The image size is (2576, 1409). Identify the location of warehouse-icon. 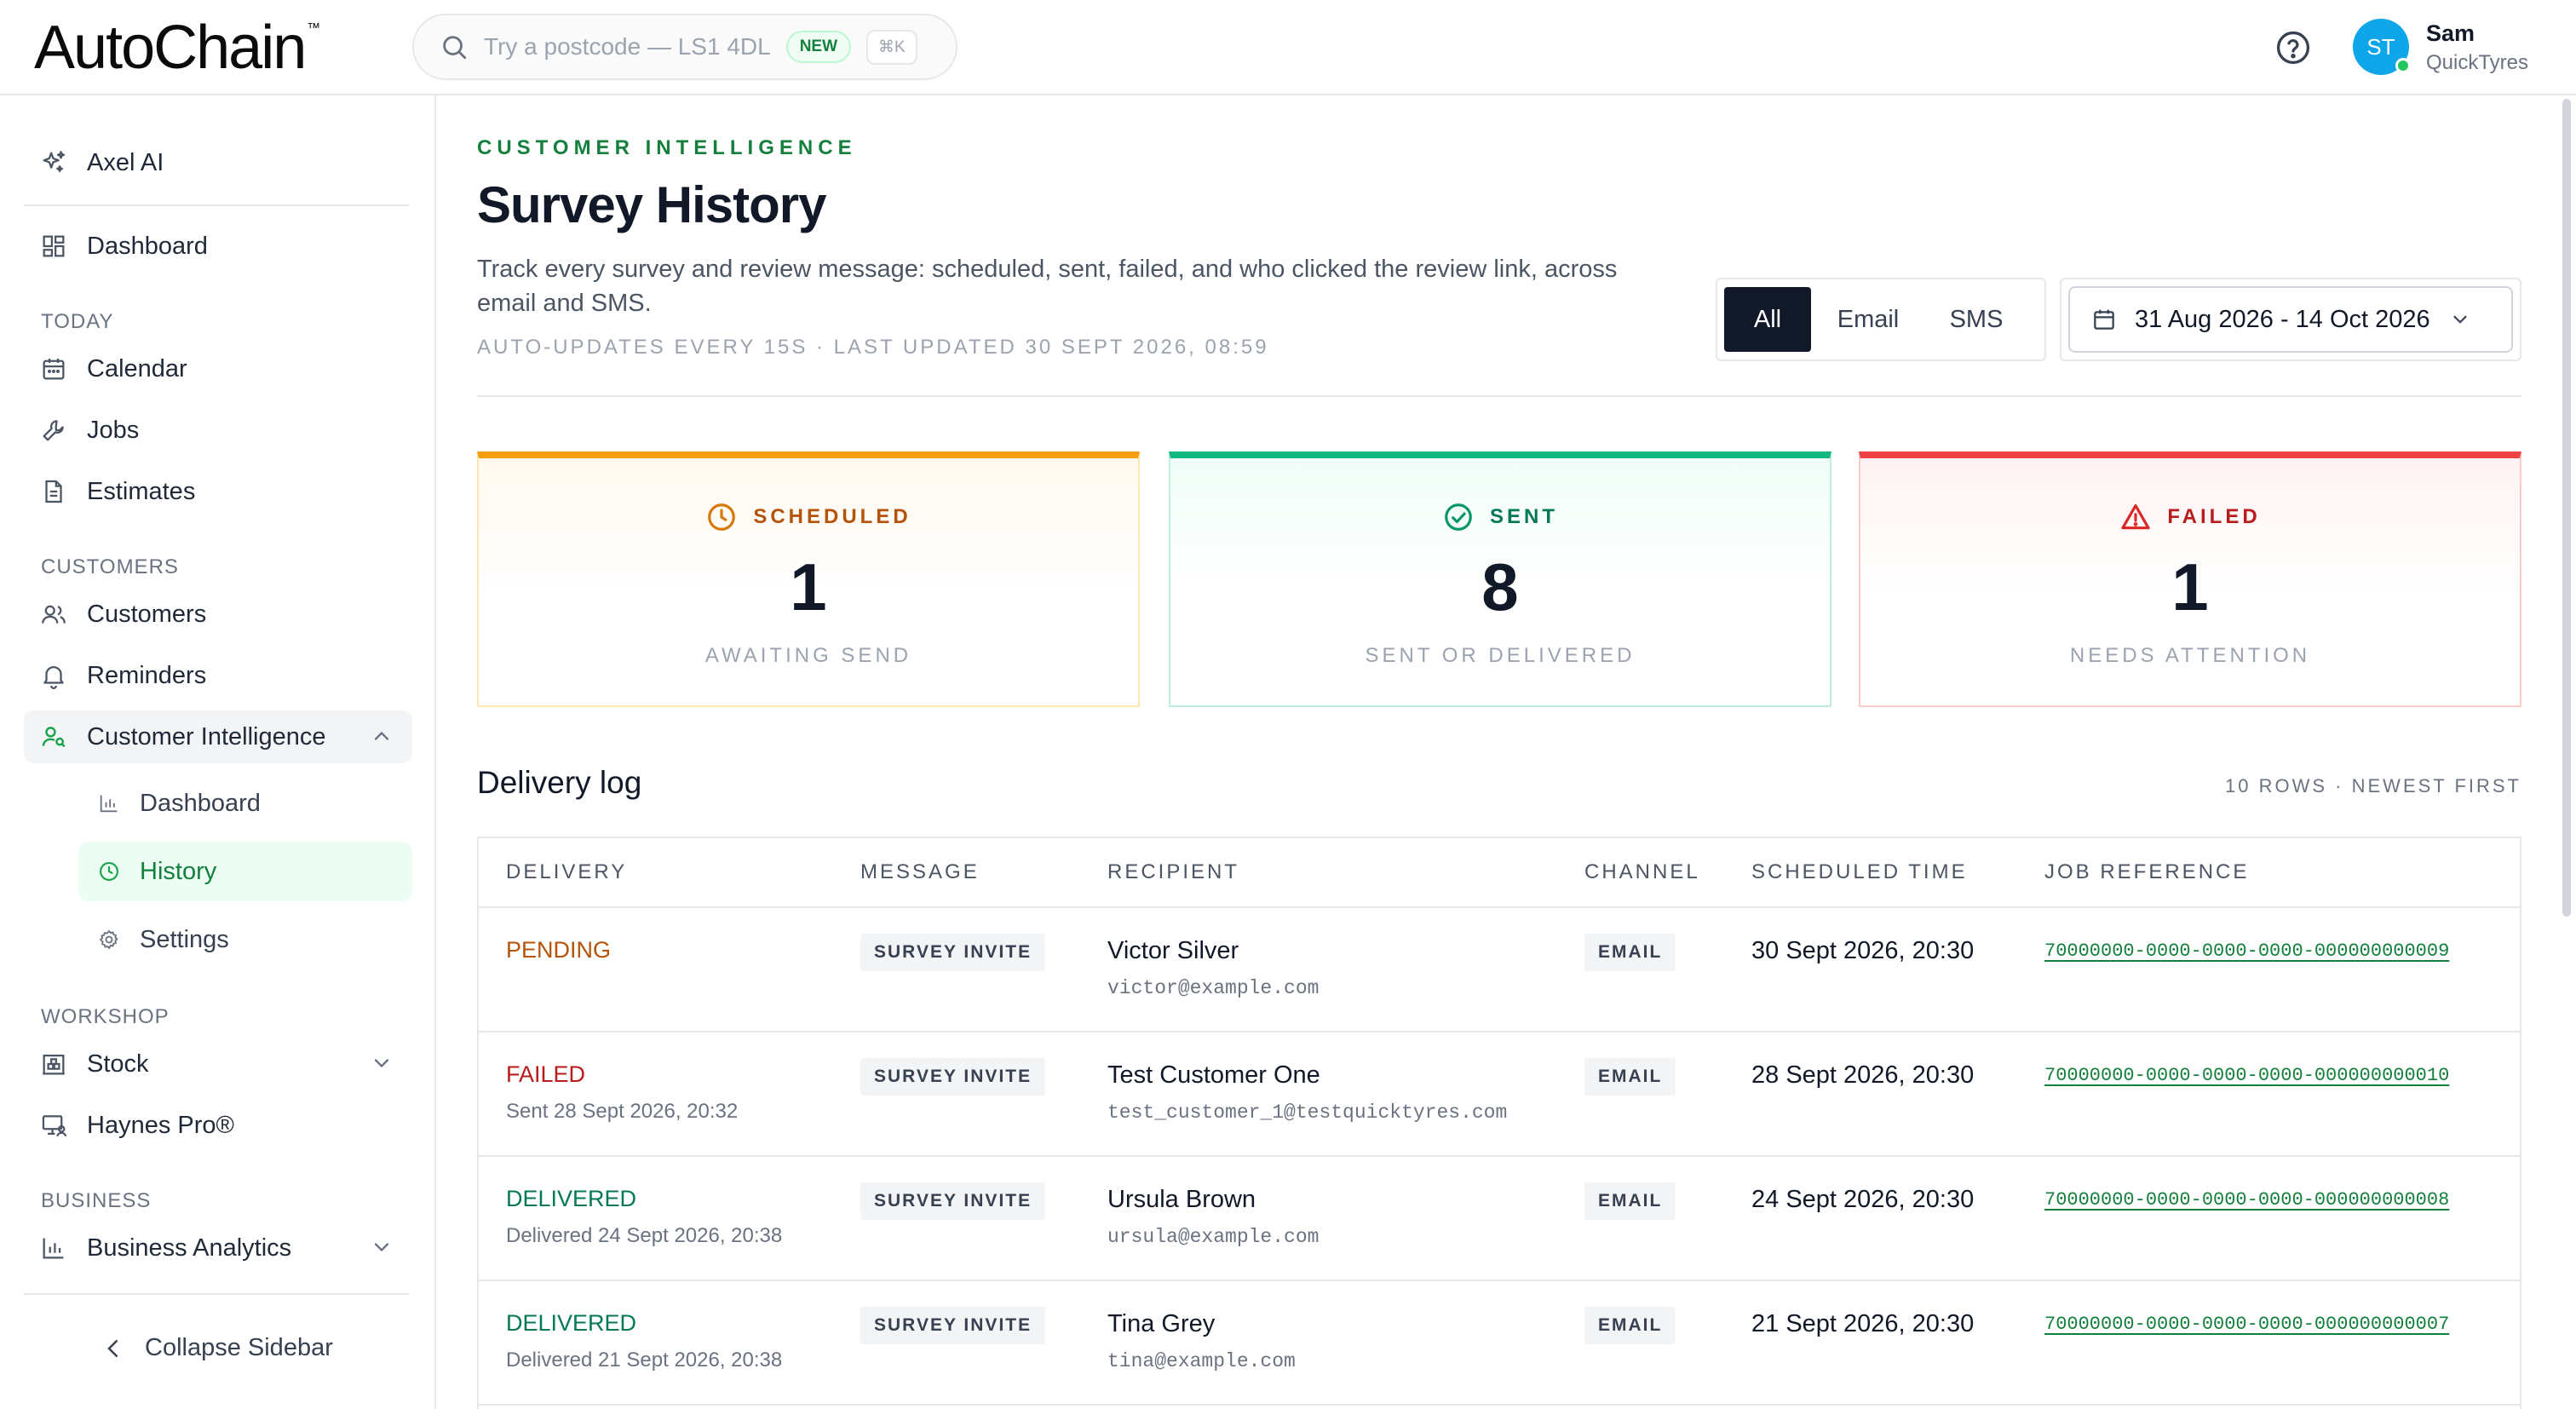
(54, 1064).